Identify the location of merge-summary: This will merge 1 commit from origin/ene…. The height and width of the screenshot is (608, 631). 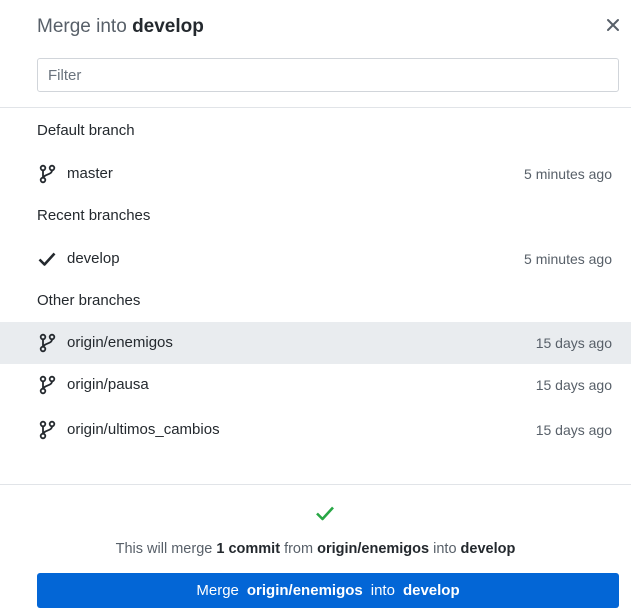
(315, 549).